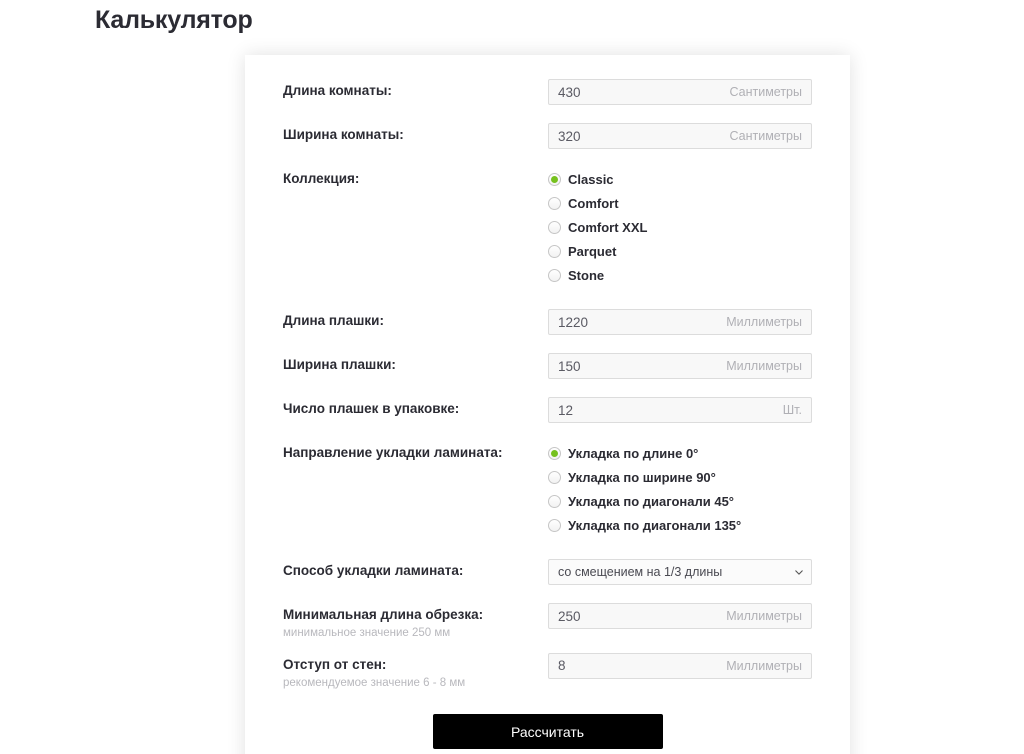  What do you see at coordinates (764, 322) in the screenshot?
I see `plank-length-unit: Миллиметры` at bounding box center [764, 322].